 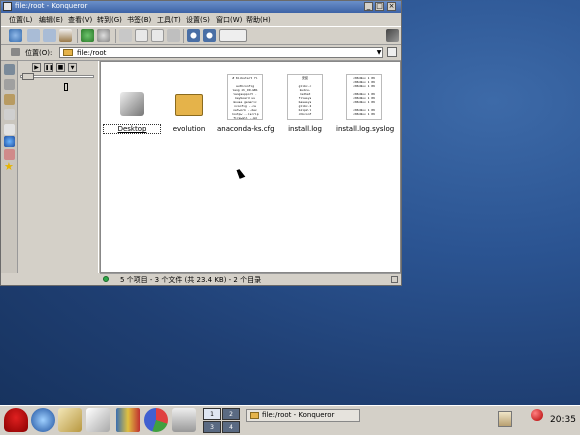 I want to click on calc-chart-icon, so click(x=156, y=420).